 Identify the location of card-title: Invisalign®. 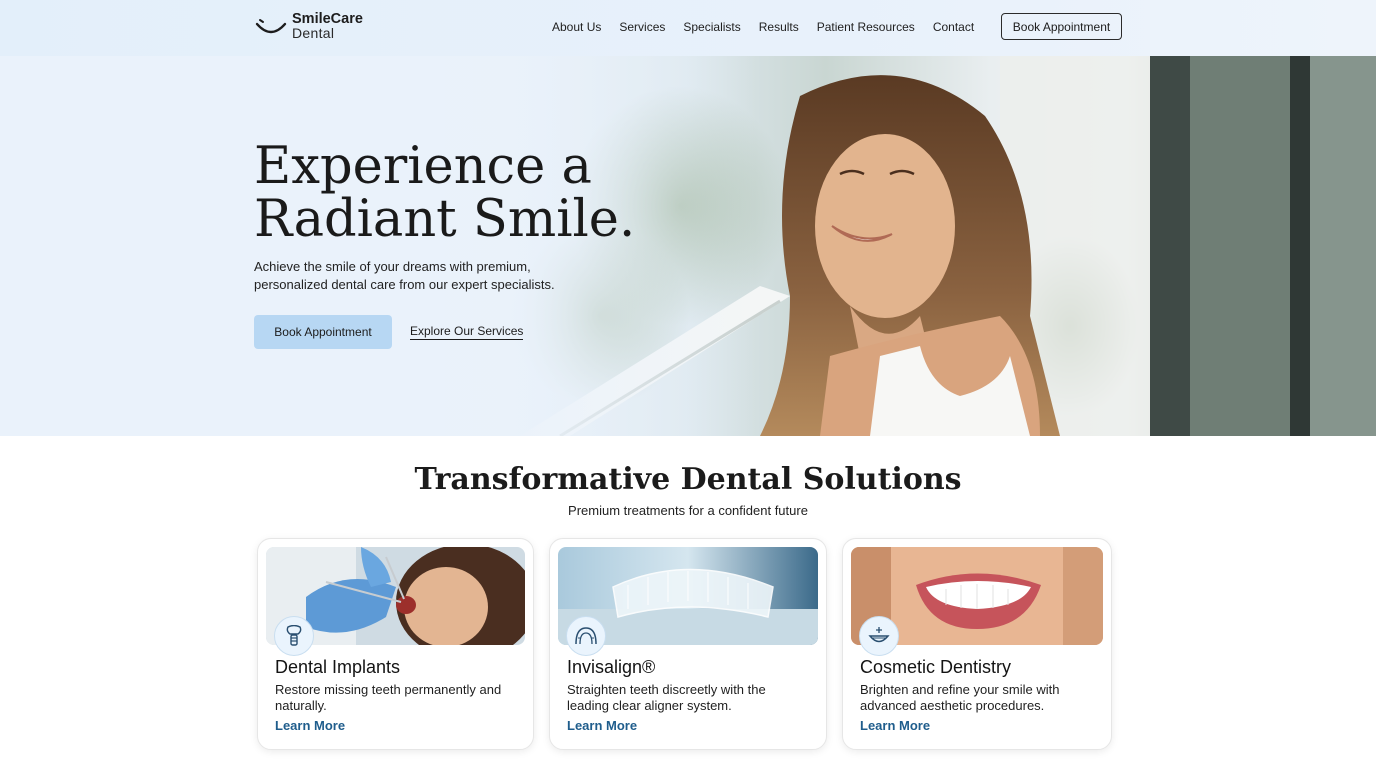
(611, 667).